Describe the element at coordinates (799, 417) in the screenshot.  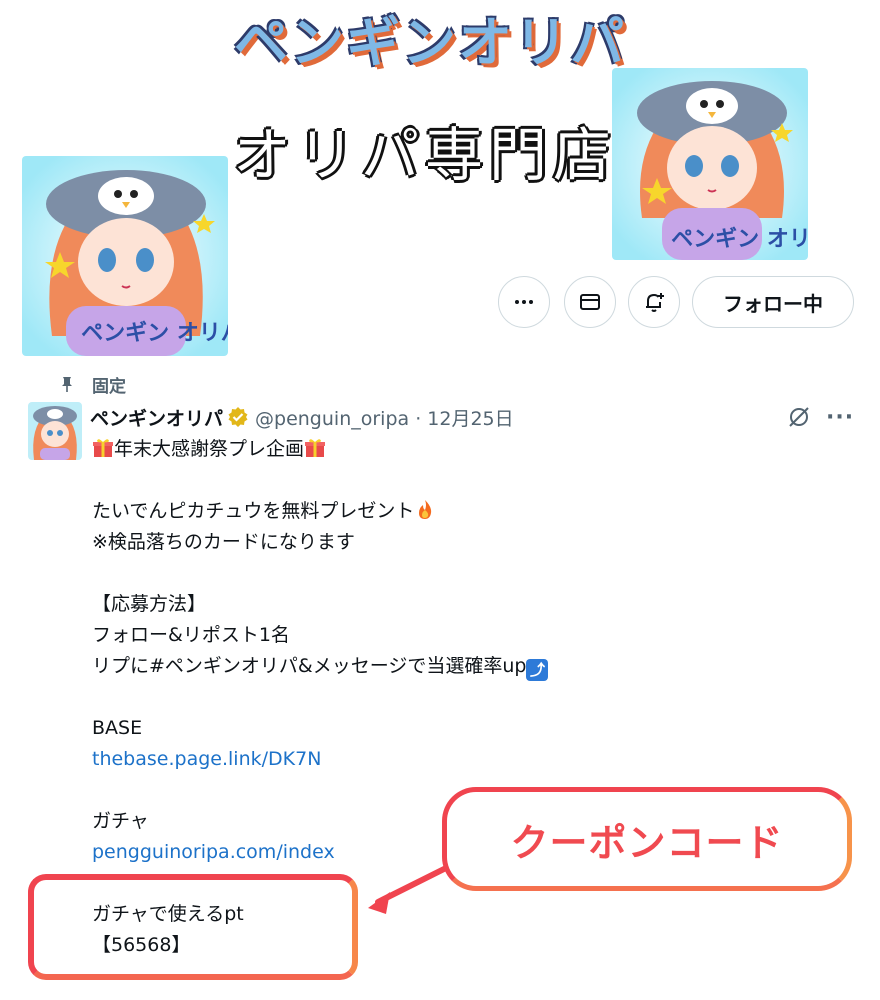
I see `grok-icon` at that location.